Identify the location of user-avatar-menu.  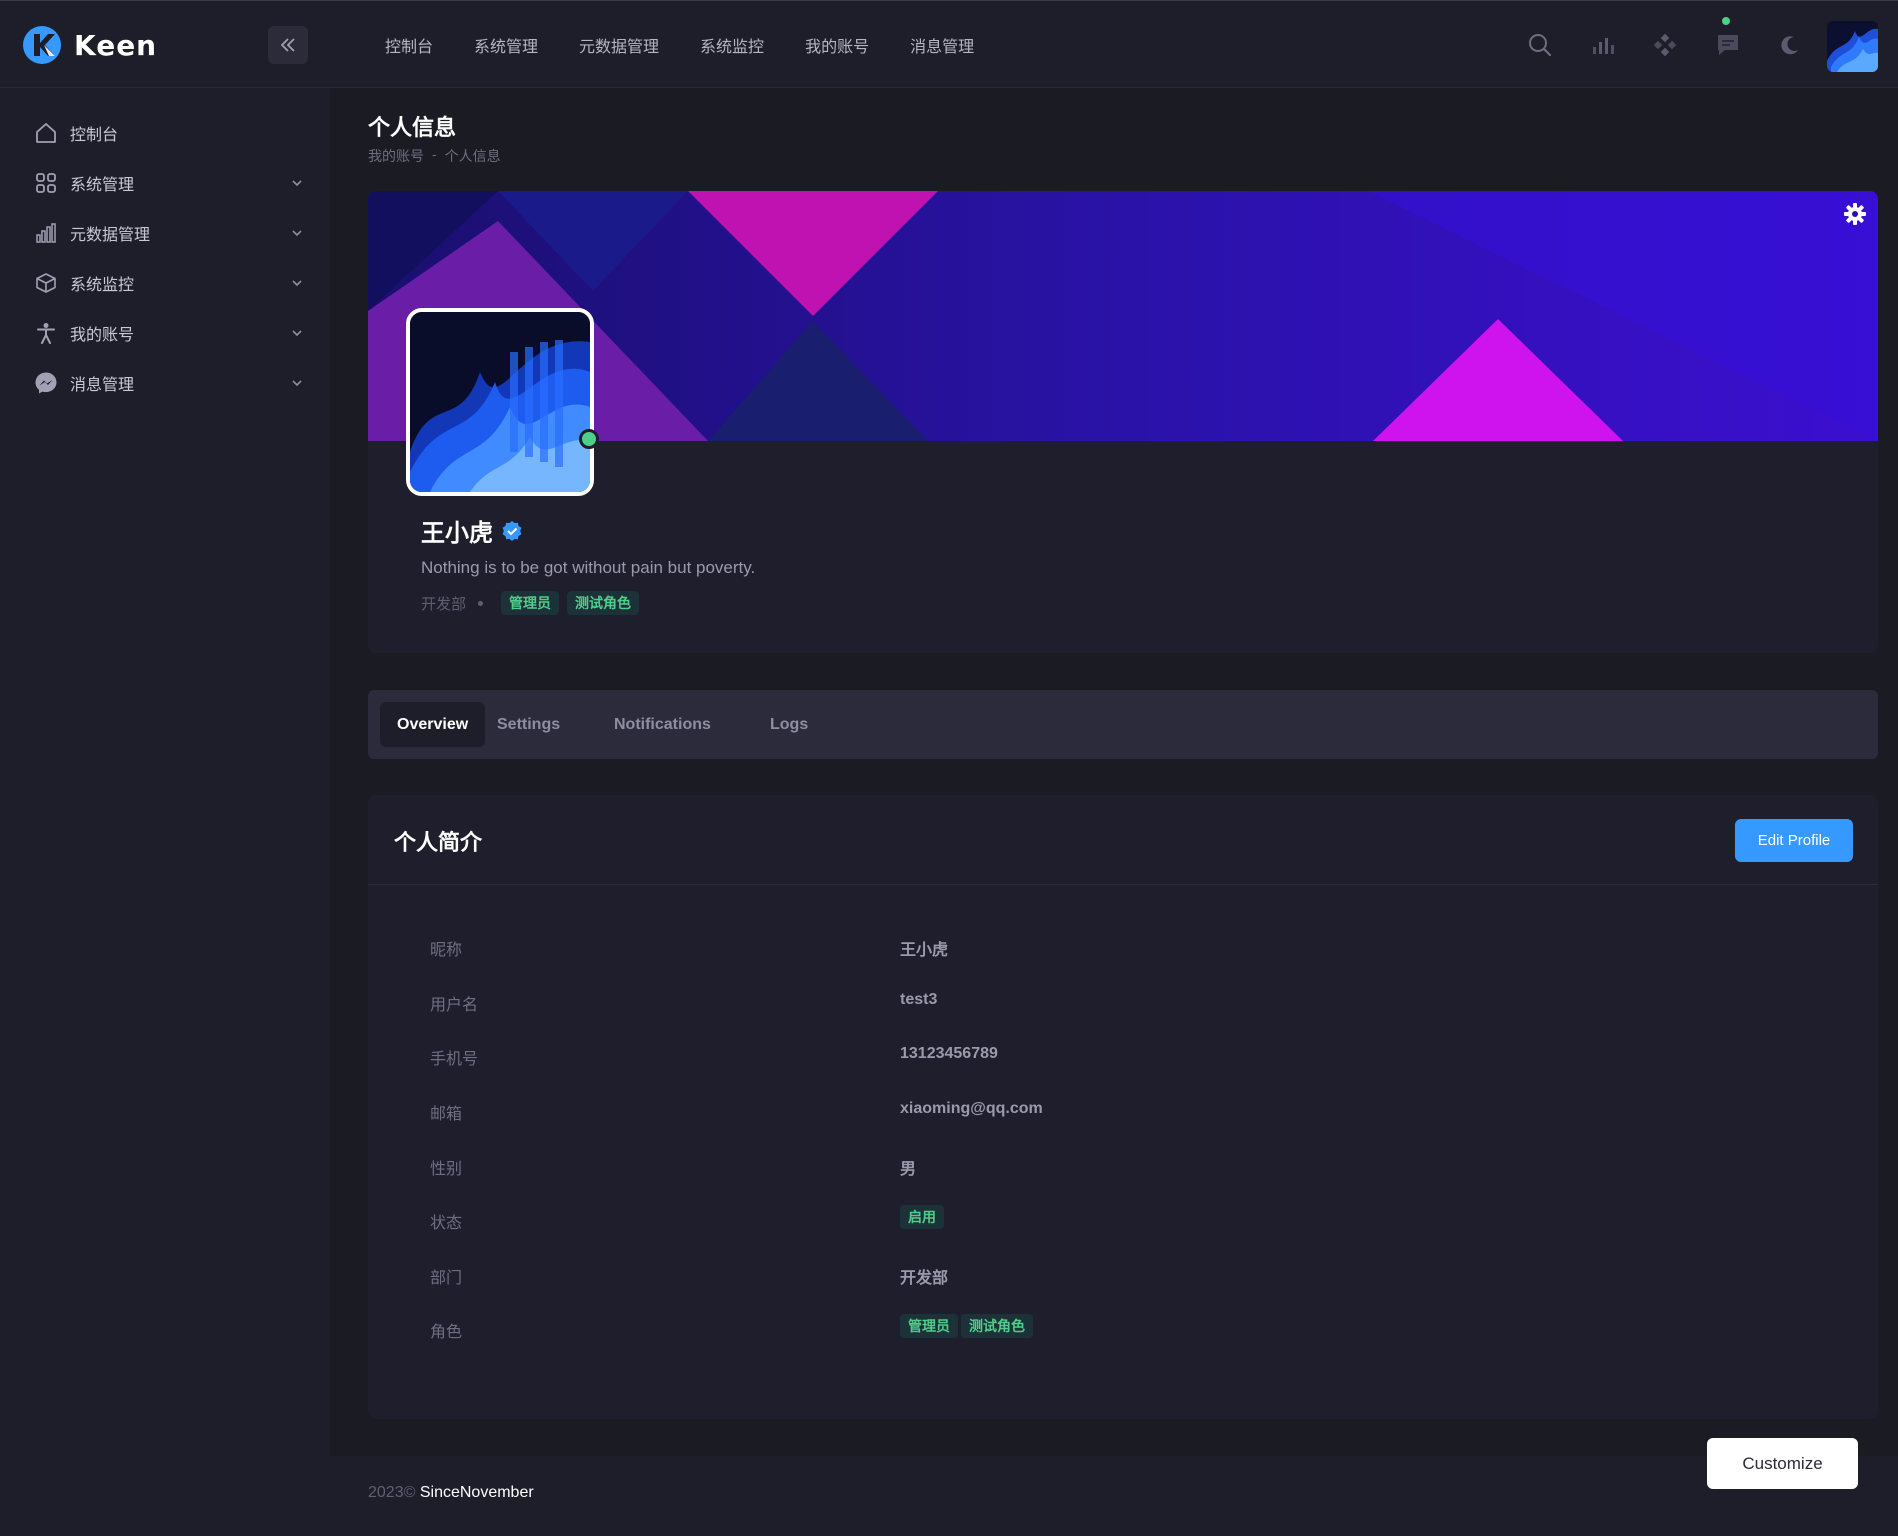
(1852, 46).